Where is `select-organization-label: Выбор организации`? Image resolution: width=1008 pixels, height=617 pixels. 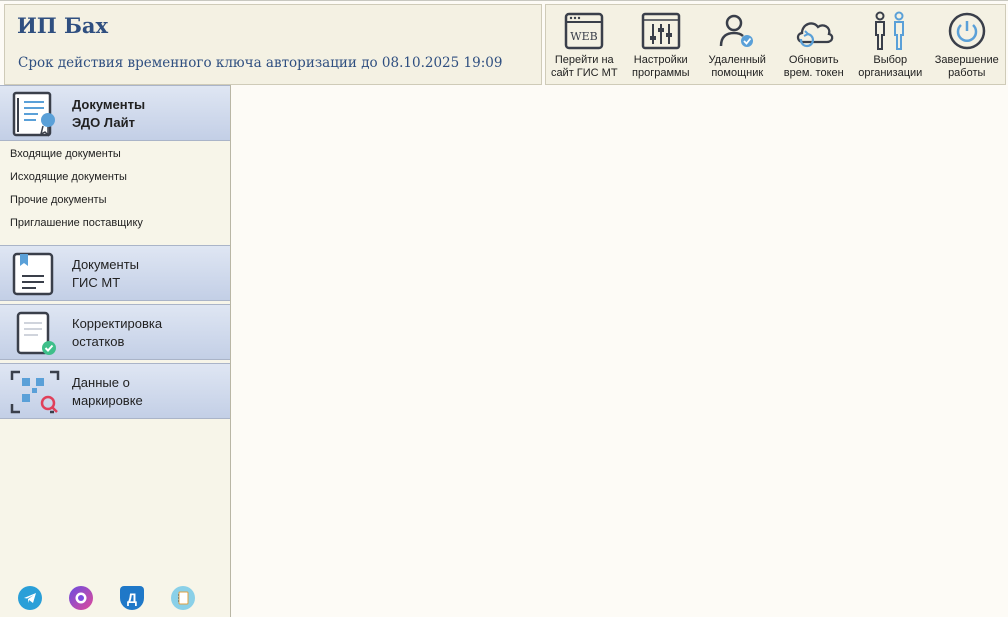
select-organization-label: Выбор организации is located at coordinates (890, 66).